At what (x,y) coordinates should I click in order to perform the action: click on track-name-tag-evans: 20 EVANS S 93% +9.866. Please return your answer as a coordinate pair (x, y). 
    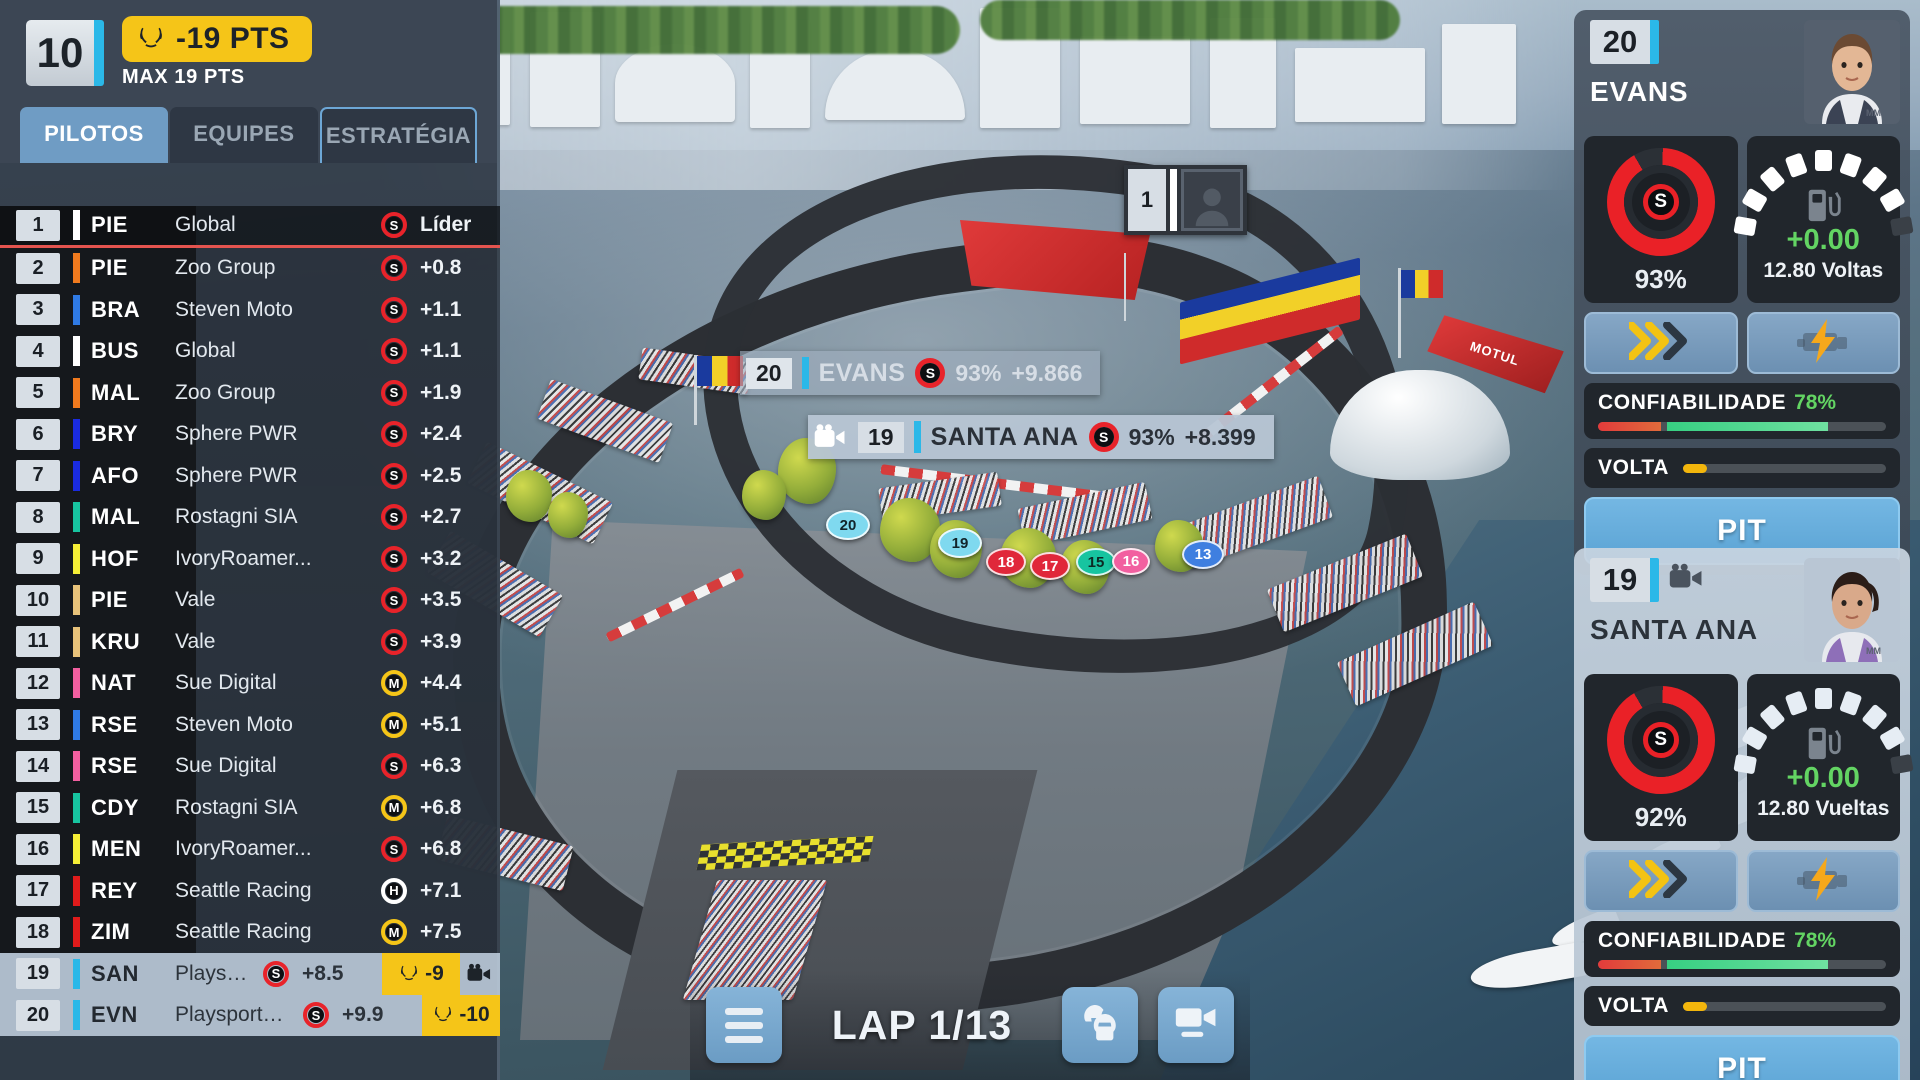
    Looking at the image, I should click on (920, 373).